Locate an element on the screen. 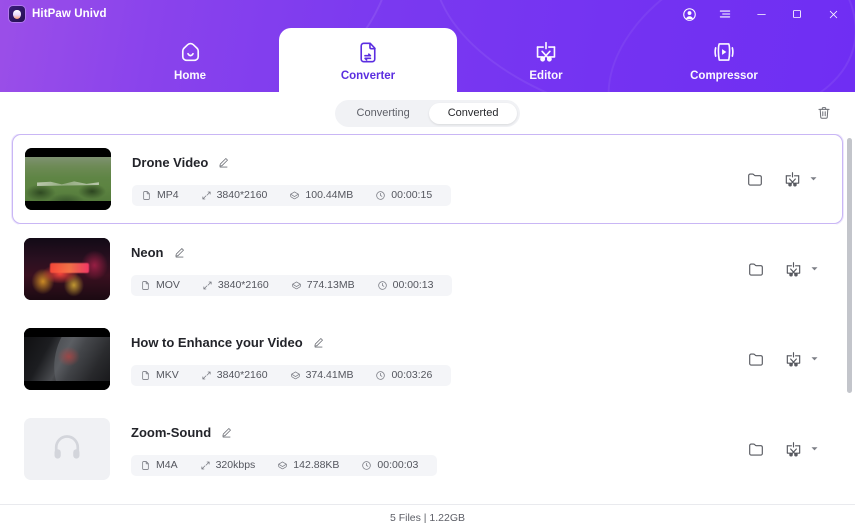 The image size is (855, 530). meta-size: 374.41MB is located at coordinates (321, 375).